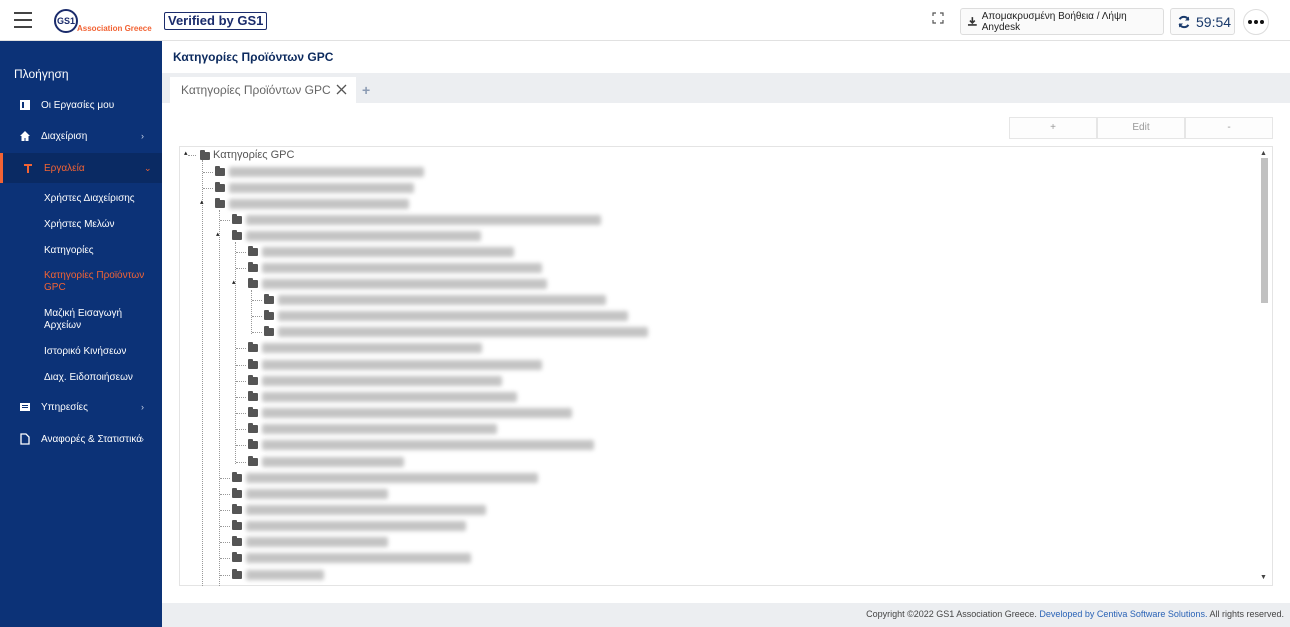 The image size is (1290, 627). Describe the element at coordinates (1141, 128) in the screenshot. I see `edit-node-button: Edit` at that location.